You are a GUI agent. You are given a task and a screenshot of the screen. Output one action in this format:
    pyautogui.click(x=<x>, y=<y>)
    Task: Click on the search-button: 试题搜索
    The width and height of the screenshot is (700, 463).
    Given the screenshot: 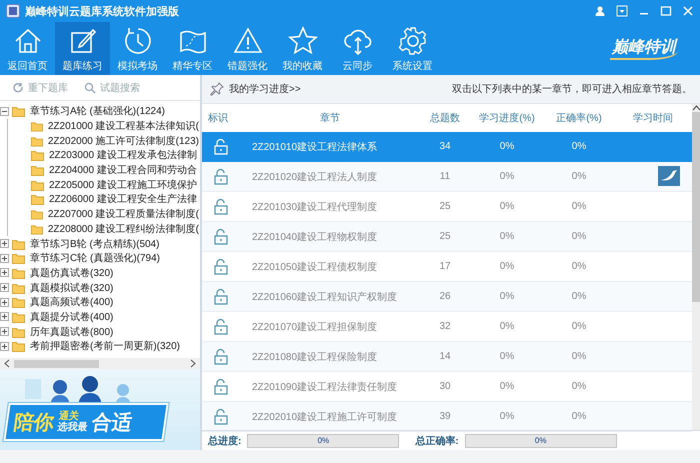 What is the action you would take?
    pyautogui.click(x=112, y=87)
    